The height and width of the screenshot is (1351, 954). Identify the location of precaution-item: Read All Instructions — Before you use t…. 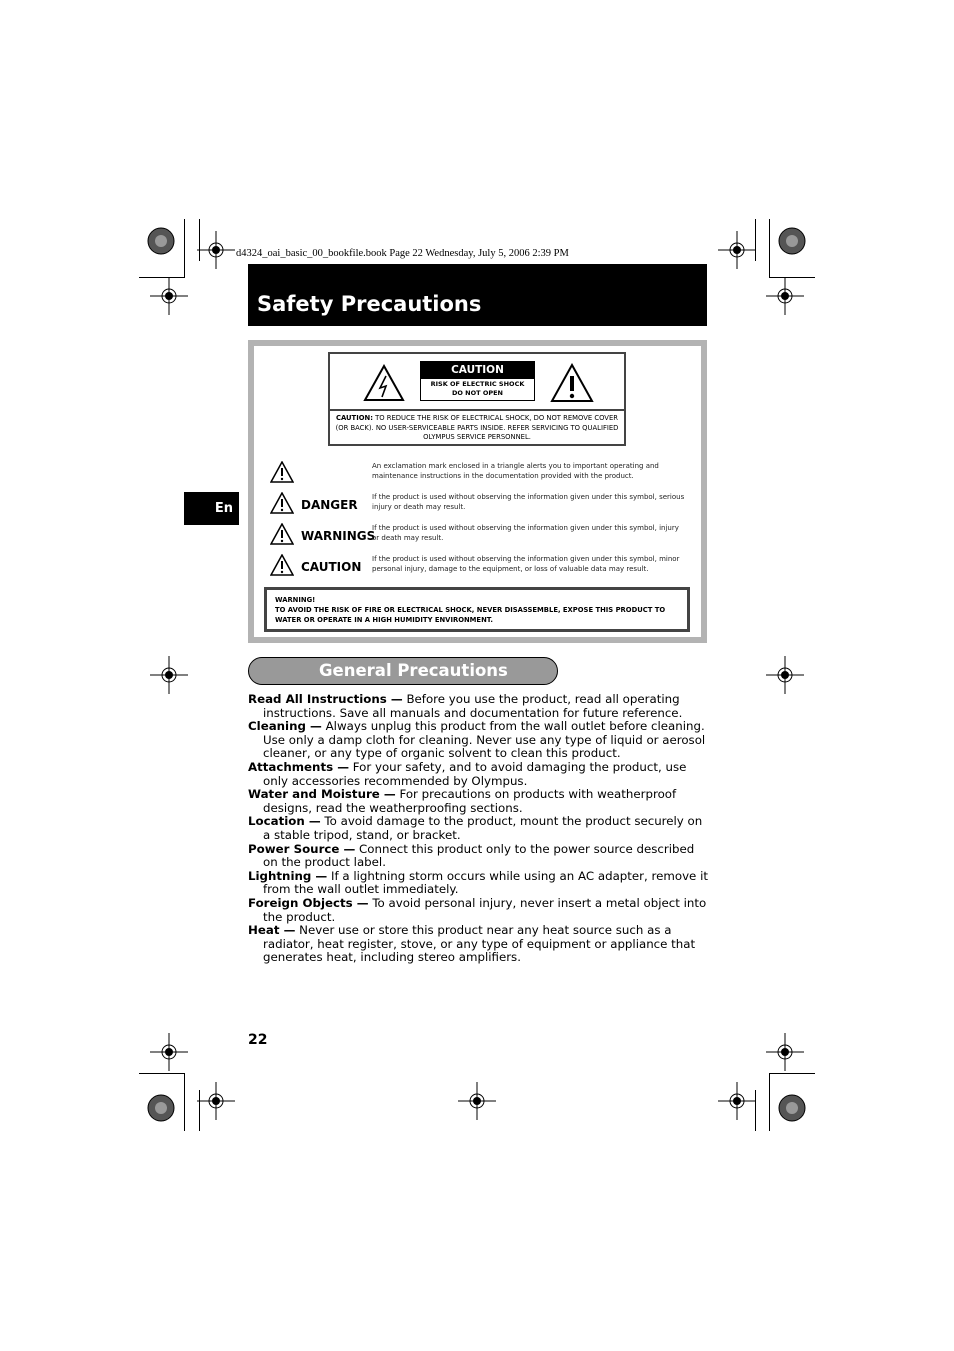
(478, 706).